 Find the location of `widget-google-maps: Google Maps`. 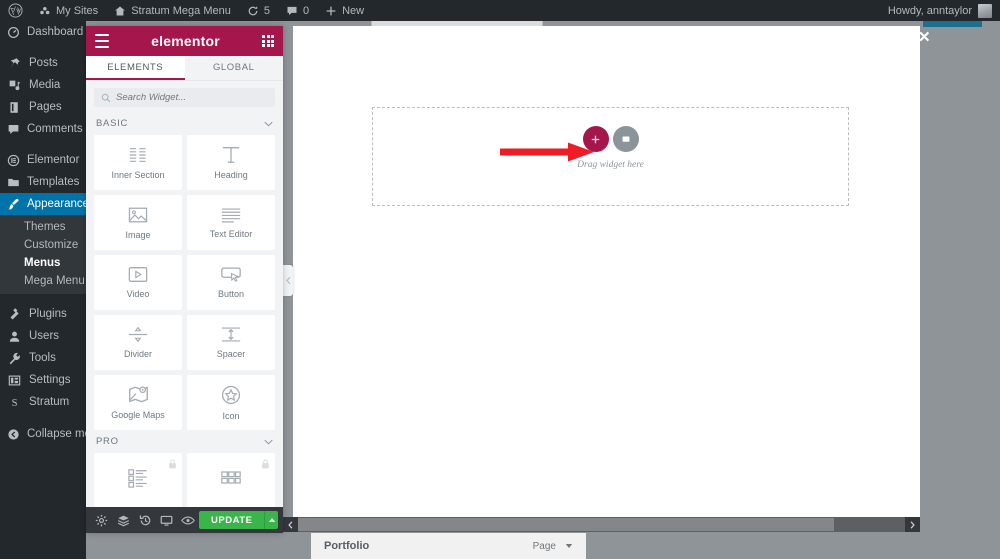

widget-google-maps: Google Maps is located at coordinates (138, 402).